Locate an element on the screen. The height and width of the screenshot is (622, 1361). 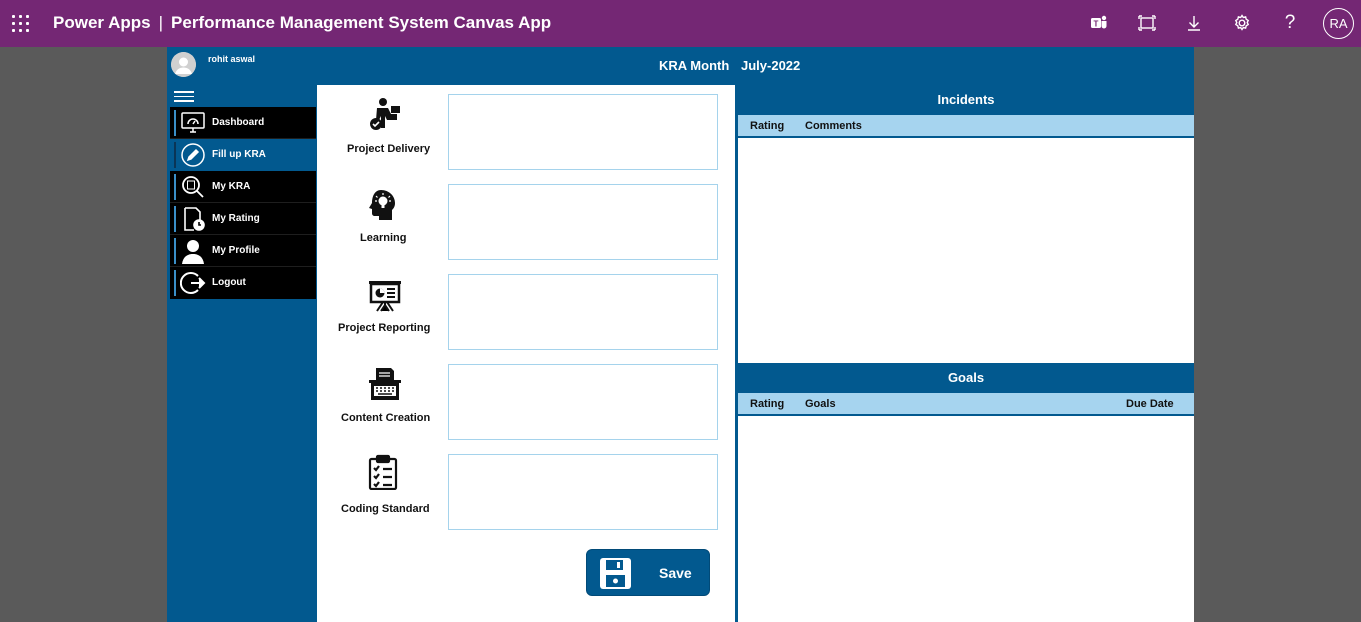
rating-icon is located at coordinates (194, 219).